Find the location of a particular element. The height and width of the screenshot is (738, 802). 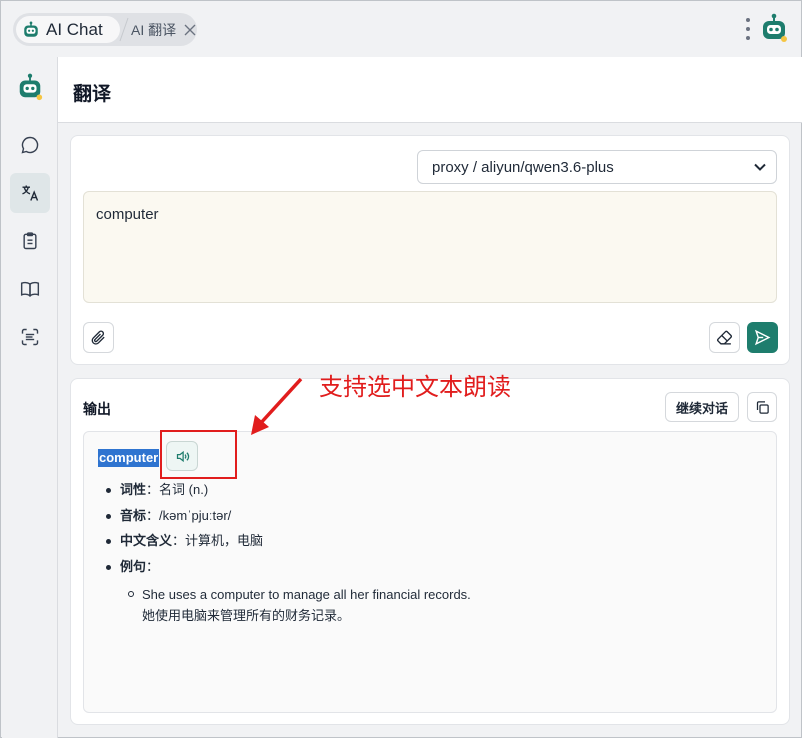

close-icon is located at coordinates (190, 30).